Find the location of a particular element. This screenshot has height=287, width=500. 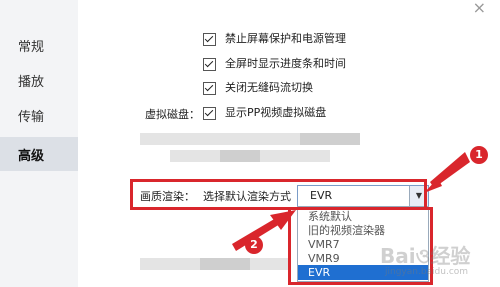

annotation-badge-1: 1 is located at coordinates (479, 155).